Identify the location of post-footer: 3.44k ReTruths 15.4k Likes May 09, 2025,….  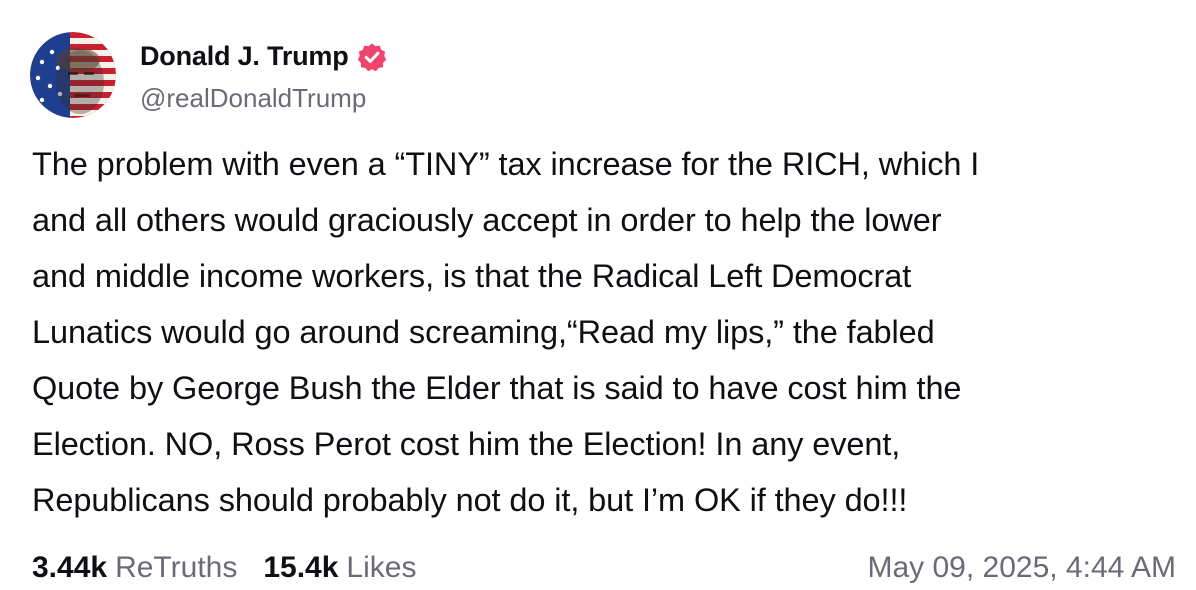
(604, 568).